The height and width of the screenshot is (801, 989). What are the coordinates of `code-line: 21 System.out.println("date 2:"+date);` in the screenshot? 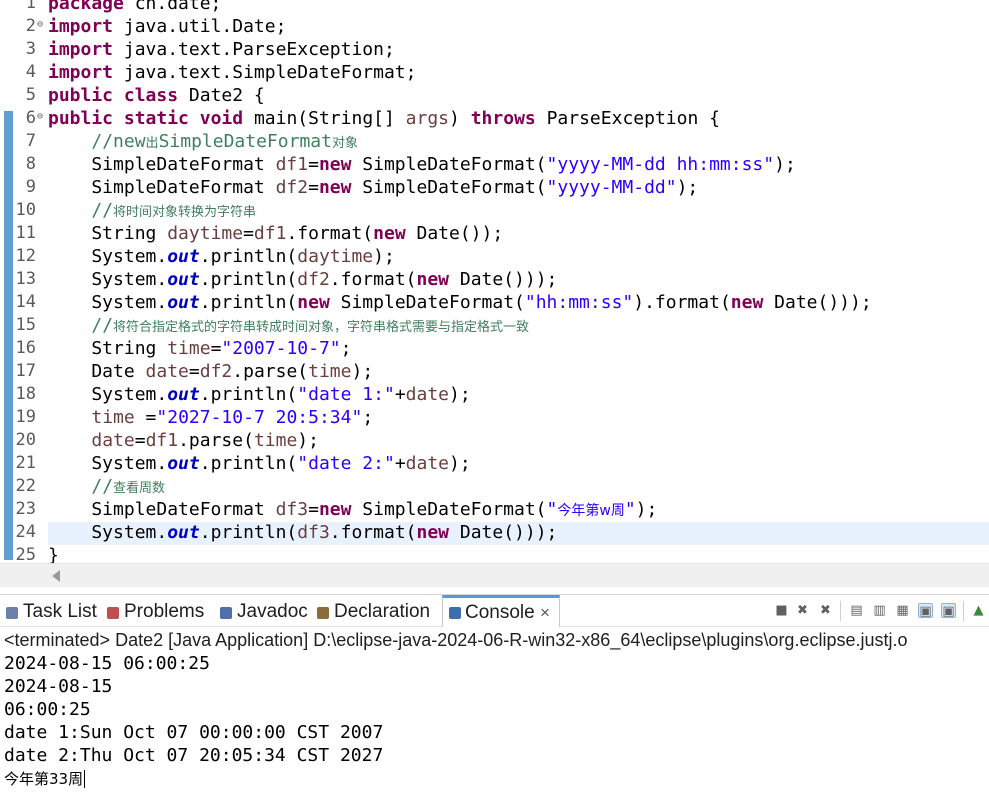 It's located at (494, 463).